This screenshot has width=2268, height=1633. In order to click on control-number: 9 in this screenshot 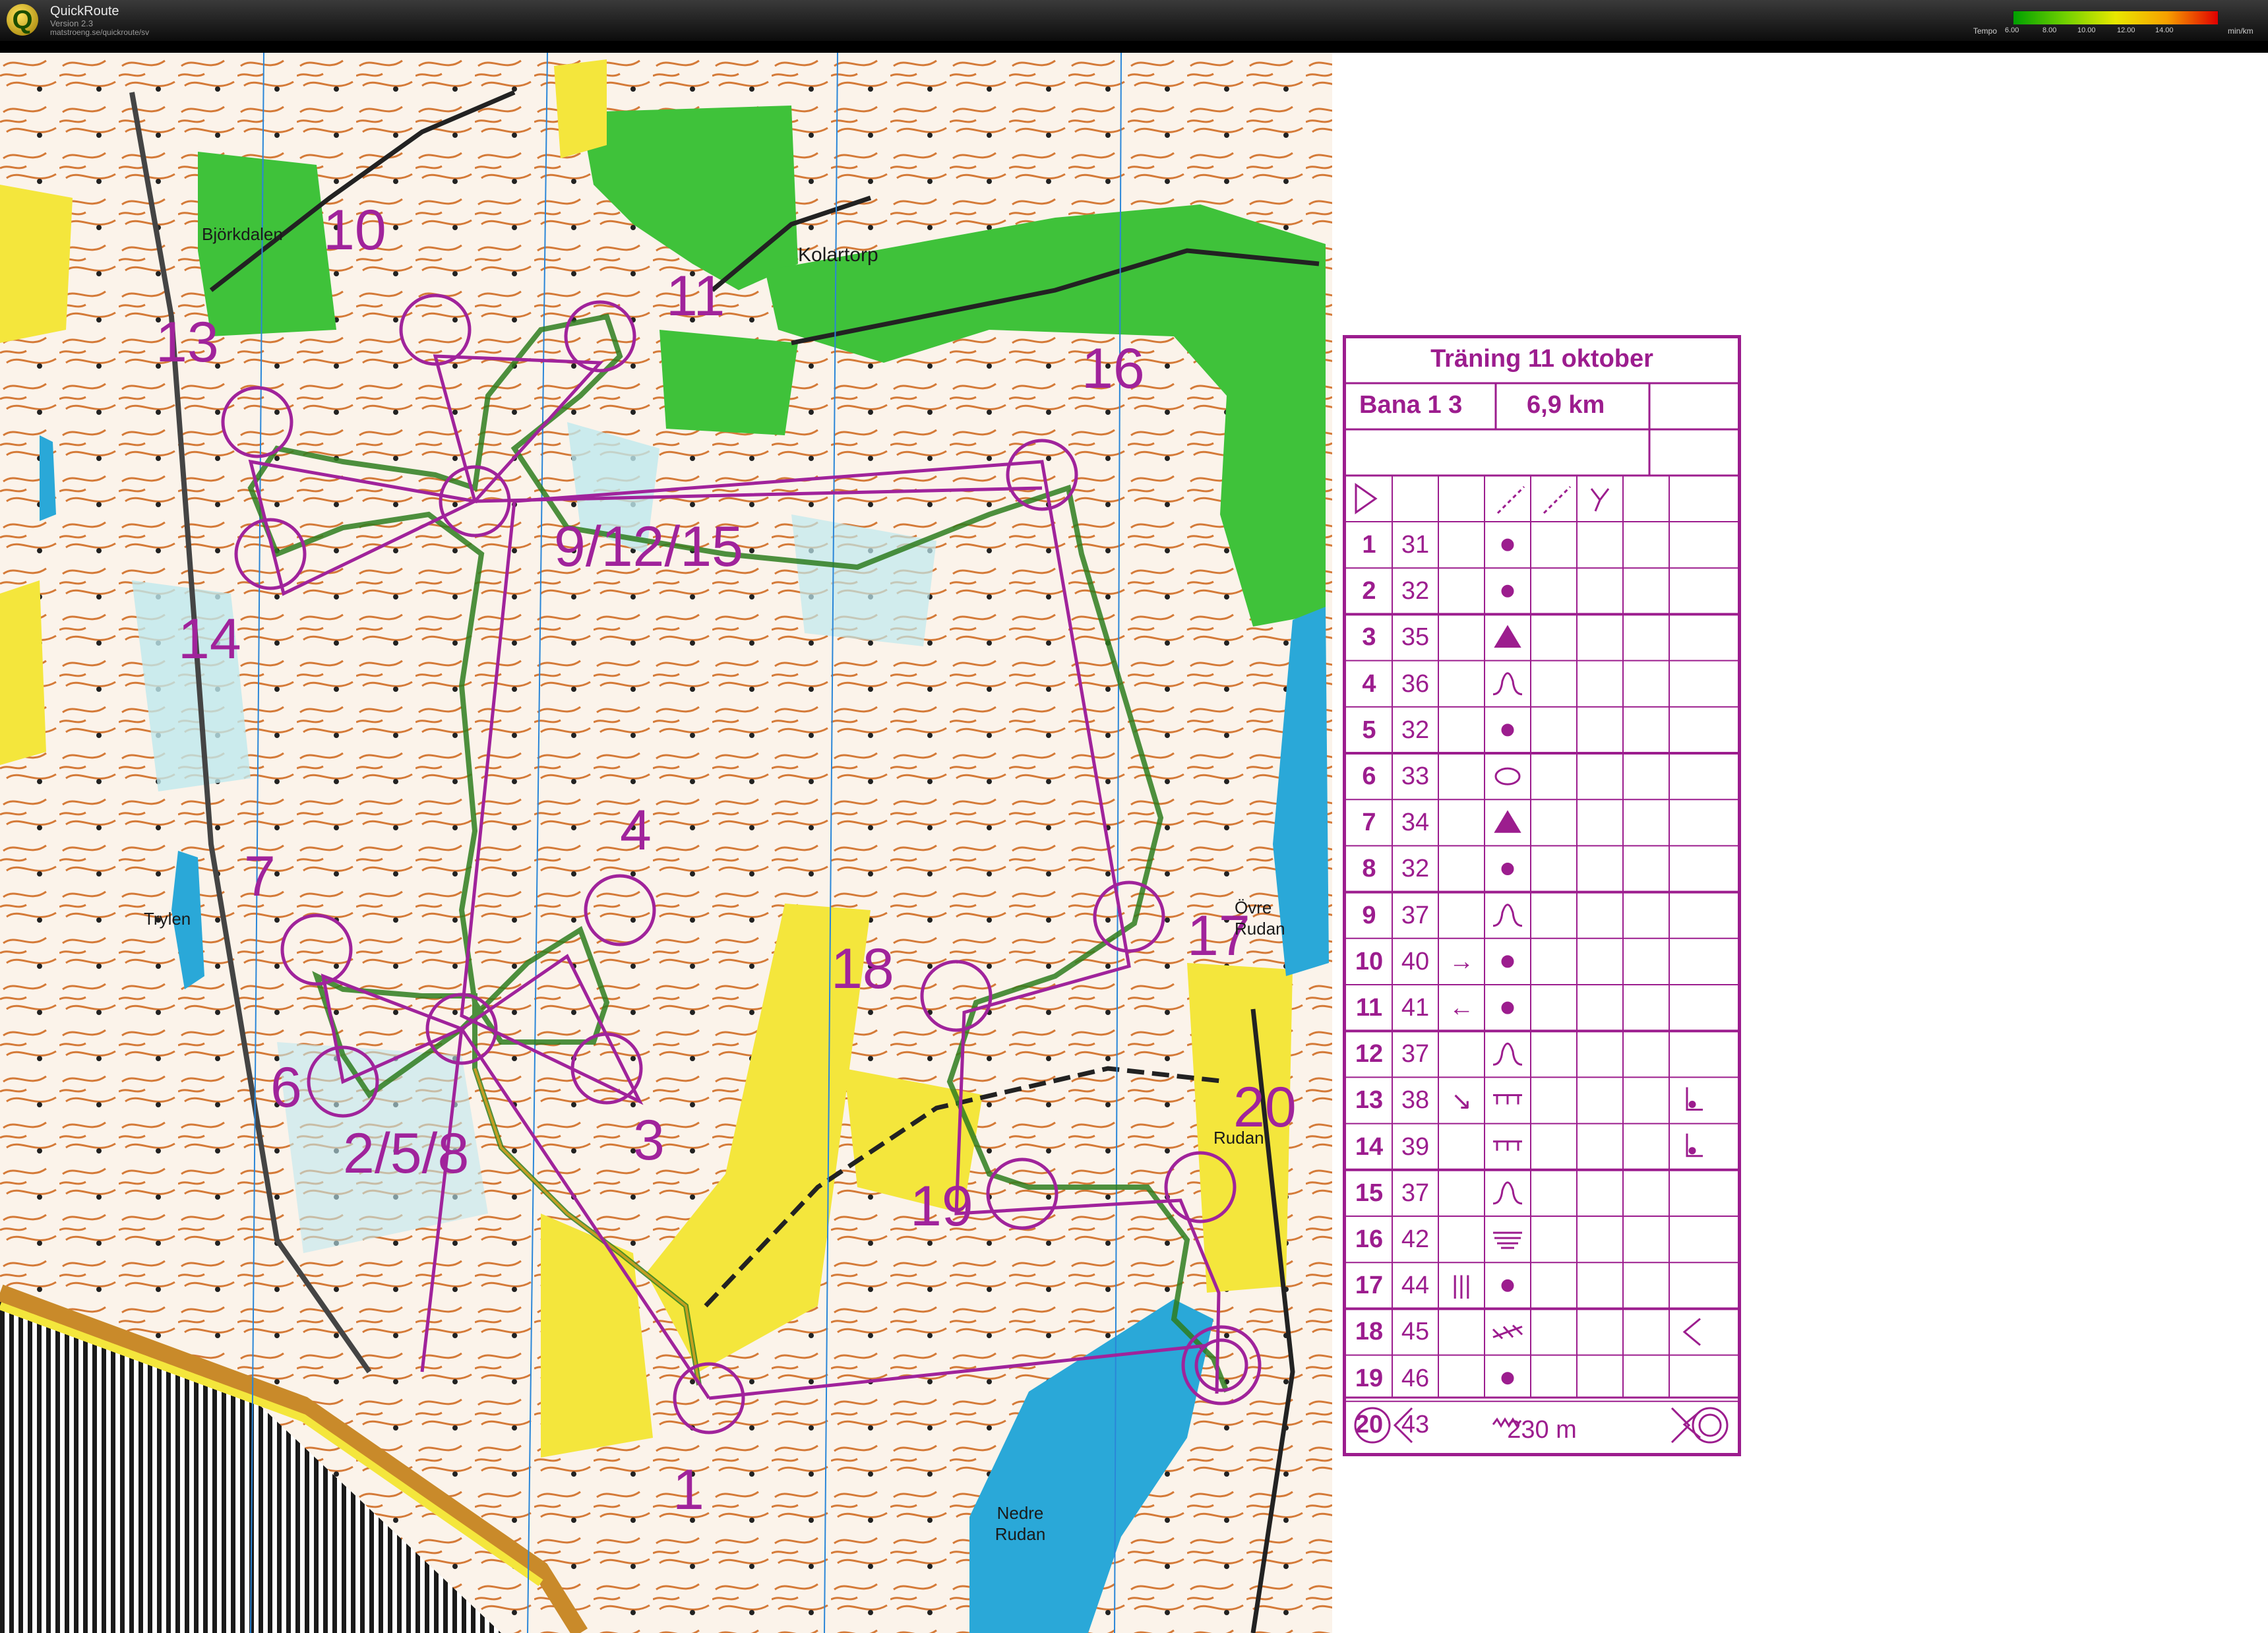, I will do `click(1369, 915)`.